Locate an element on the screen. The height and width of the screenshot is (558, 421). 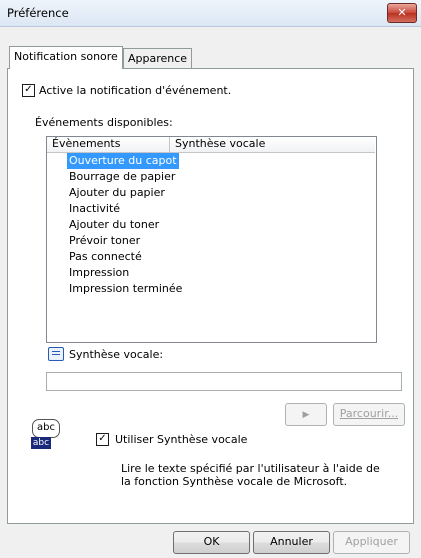
list-item: Ajouter du papier is located at coordinates (117, 193).